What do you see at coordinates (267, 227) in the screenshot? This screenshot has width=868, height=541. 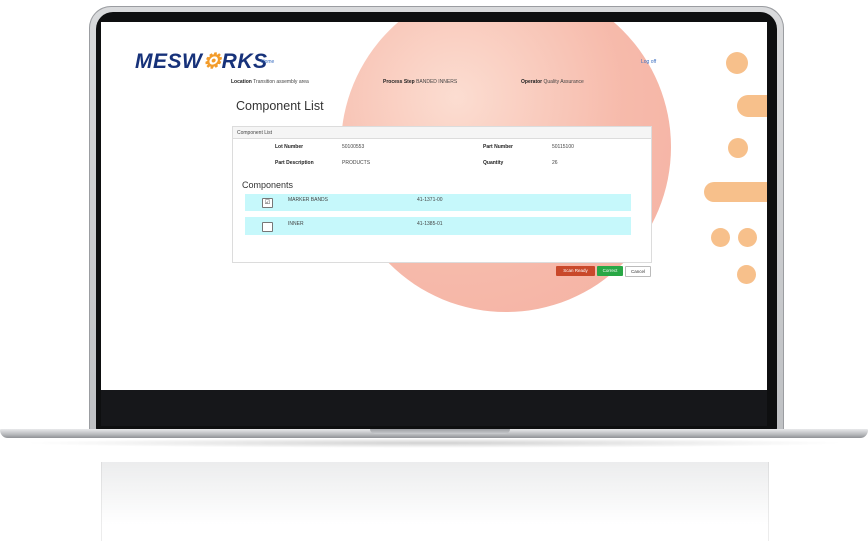 I see `component-checkbox` at bounding box center [267, 227].